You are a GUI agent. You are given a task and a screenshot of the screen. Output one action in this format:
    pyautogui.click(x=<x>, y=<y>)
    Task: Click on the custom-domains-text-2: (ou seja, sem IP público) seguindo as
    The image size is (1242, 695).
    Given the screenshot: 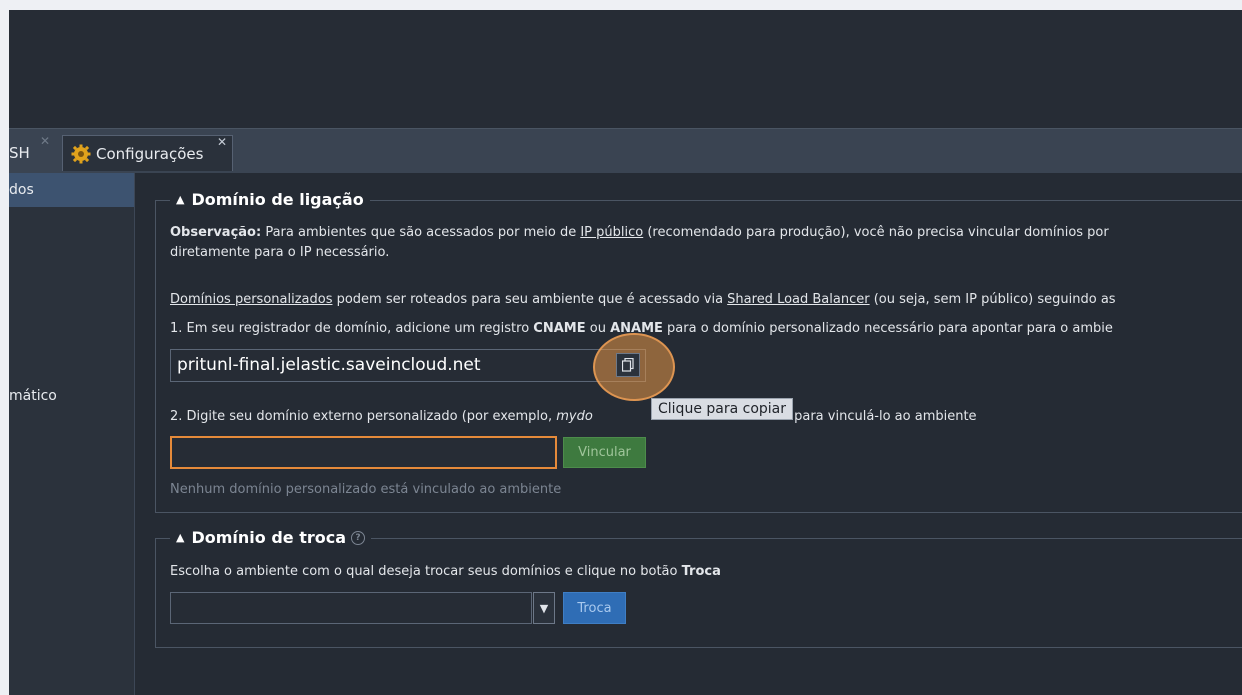 What is the action you would take?
    pyautogui.click(x=992, y=299)
    